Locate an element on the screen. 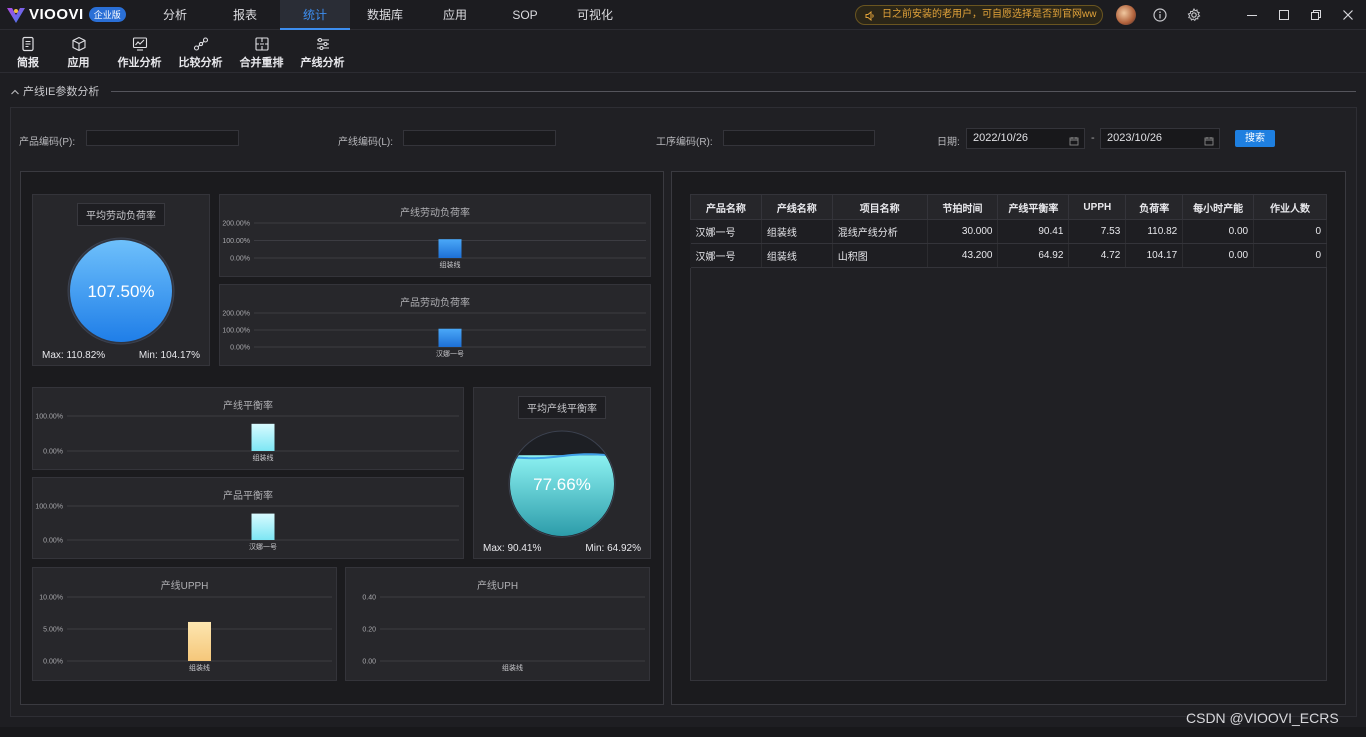  date-from-value: 2022/10/26 is located at coordinates (1001, 138).